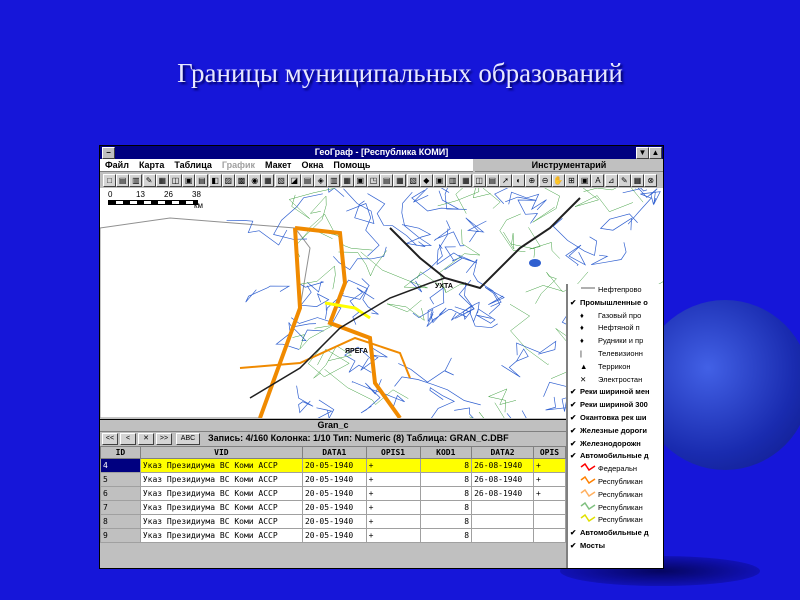  I want to click on last-record-button: >>, so click(164, 439).